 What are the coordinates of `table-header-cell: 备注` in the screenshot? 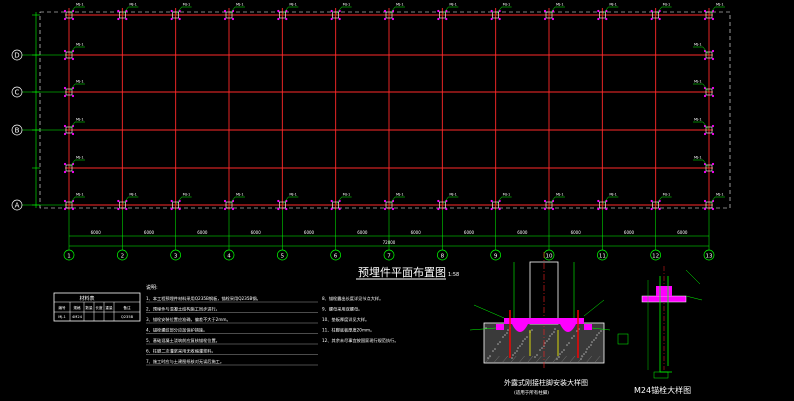 It's located at (127, 307).